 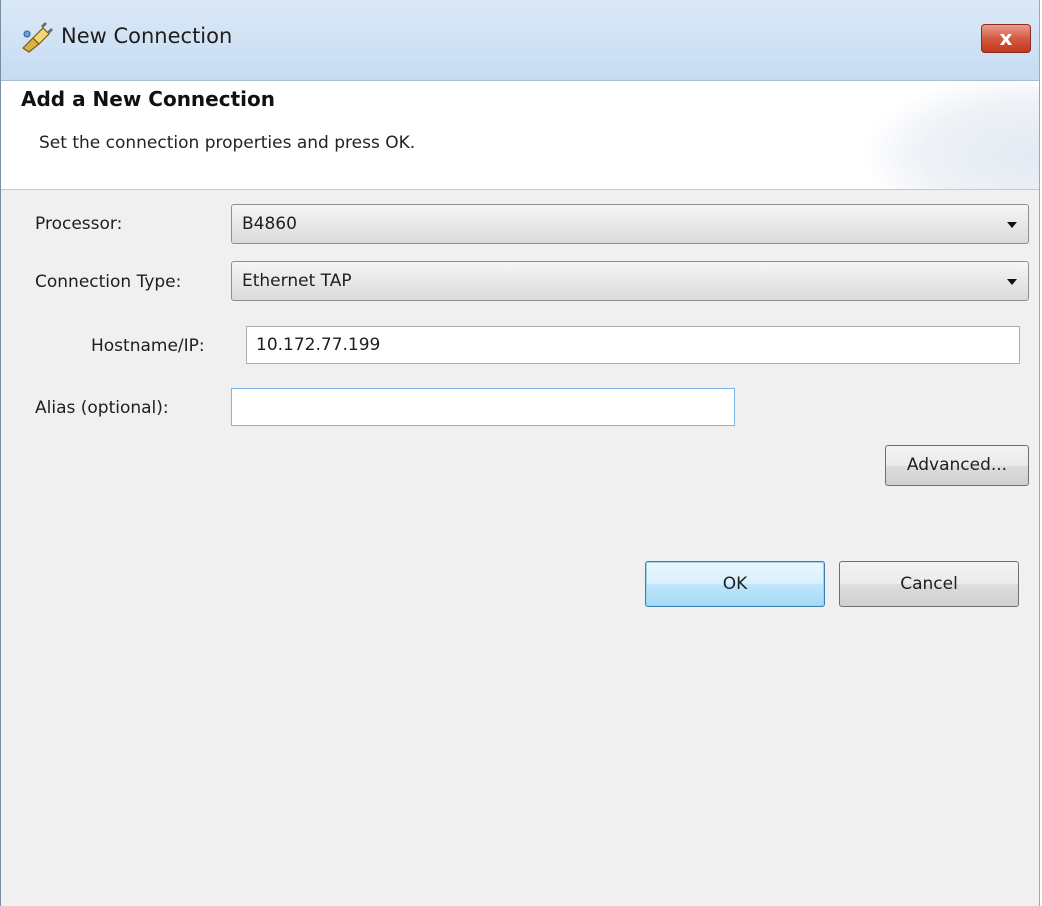 I want to click on processor-value: B4860, so click(x=269, y=224).